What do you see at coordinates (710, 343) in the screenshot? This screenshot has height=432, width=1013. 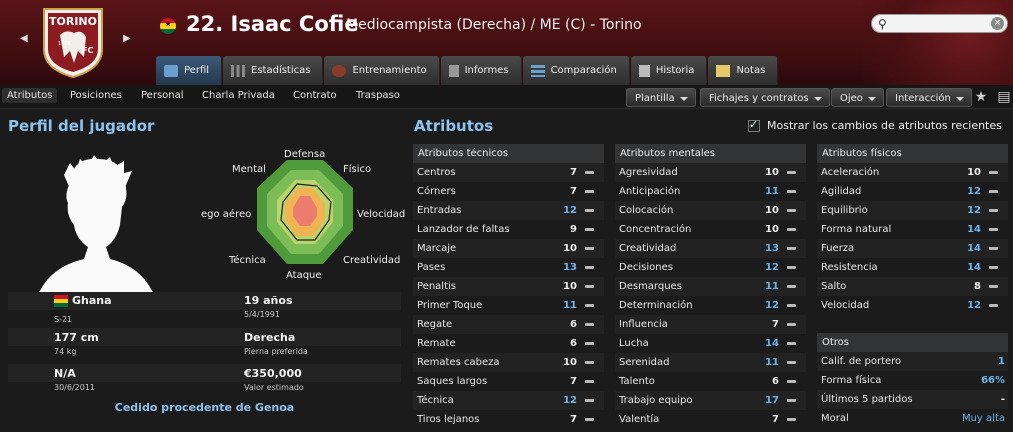 I see `attribute-row: Lucha 14` at bounding box center [710, 343].